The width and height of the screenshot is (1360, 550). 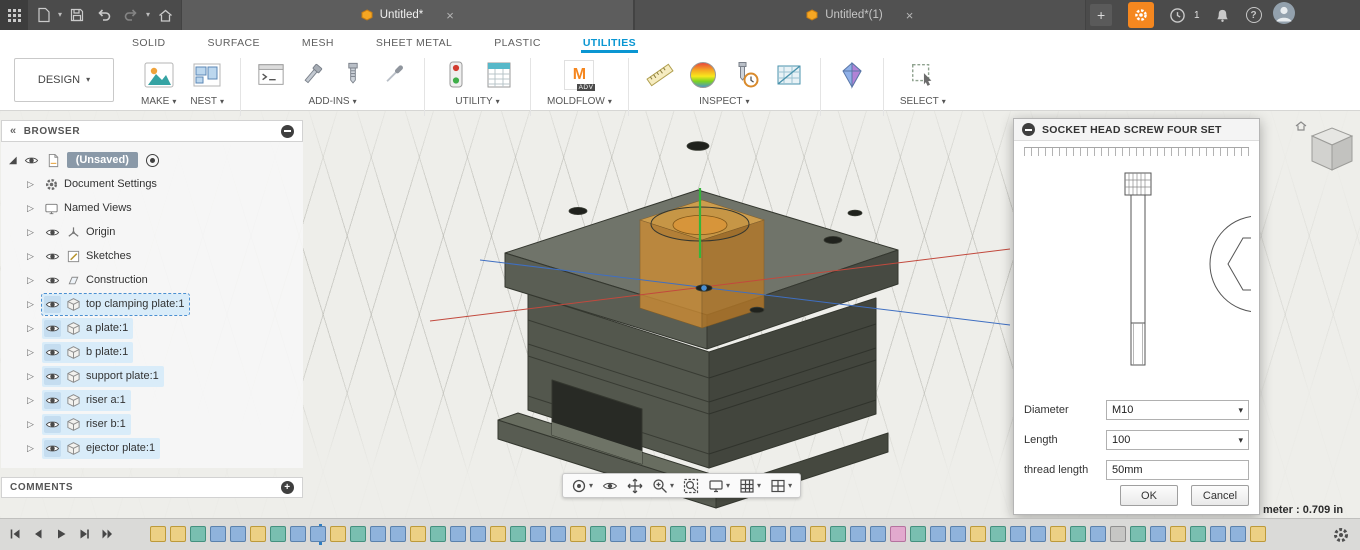 I want to click on browser-root-item: (Unsaved), so click(x=152, y=160).